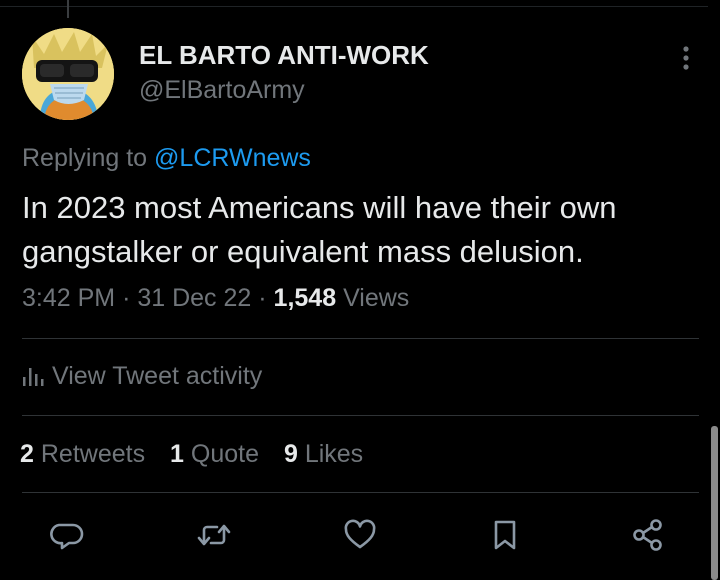  I want to click on retweet-button, so click(214, 535).